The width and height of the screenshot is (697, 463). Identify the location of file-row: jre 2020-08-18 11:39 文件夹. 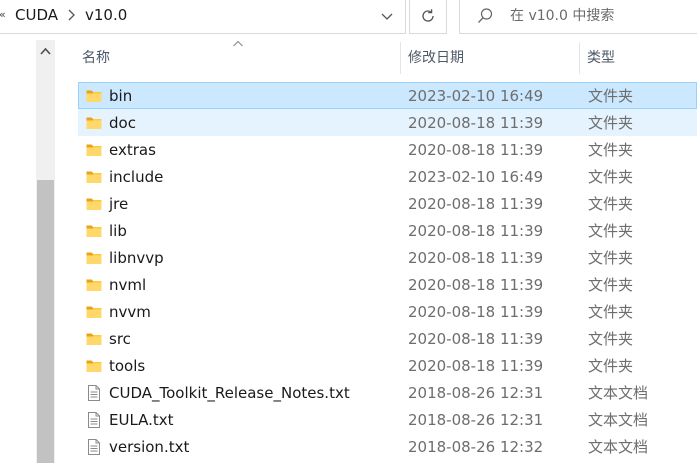
(387, 203).